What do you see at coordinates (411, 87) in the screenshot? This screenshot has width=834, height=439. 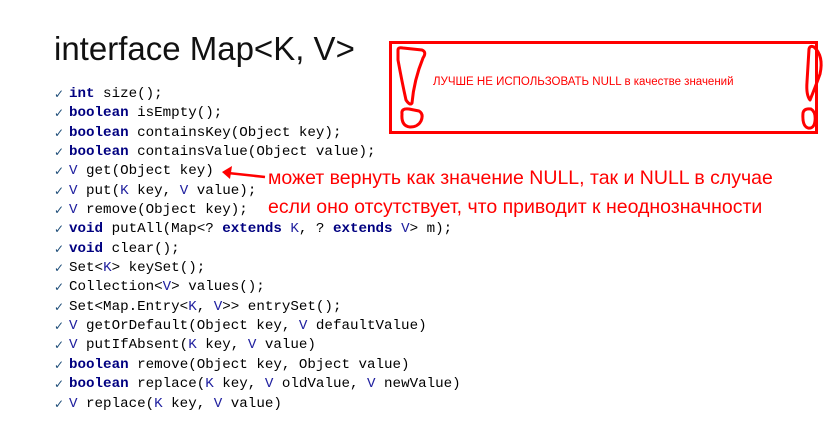 I see `exclamation-mark-left-icon` at bounding box center [411, 87].